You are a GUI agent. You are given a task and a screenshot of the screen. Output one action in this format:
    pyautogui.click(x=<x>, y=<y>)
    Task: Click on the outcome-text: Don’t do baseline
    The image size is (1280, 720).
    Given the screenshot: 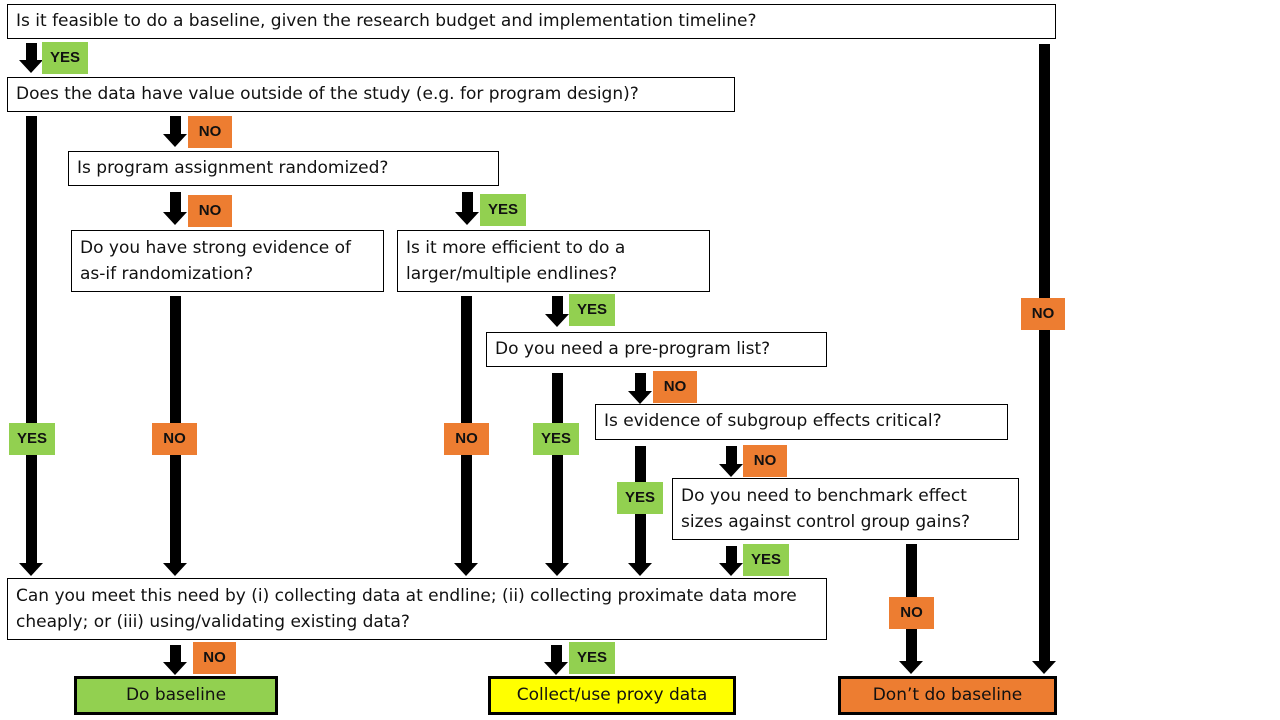 What is the action you would take?
    pyautogui.click(x=947, y=695)
    